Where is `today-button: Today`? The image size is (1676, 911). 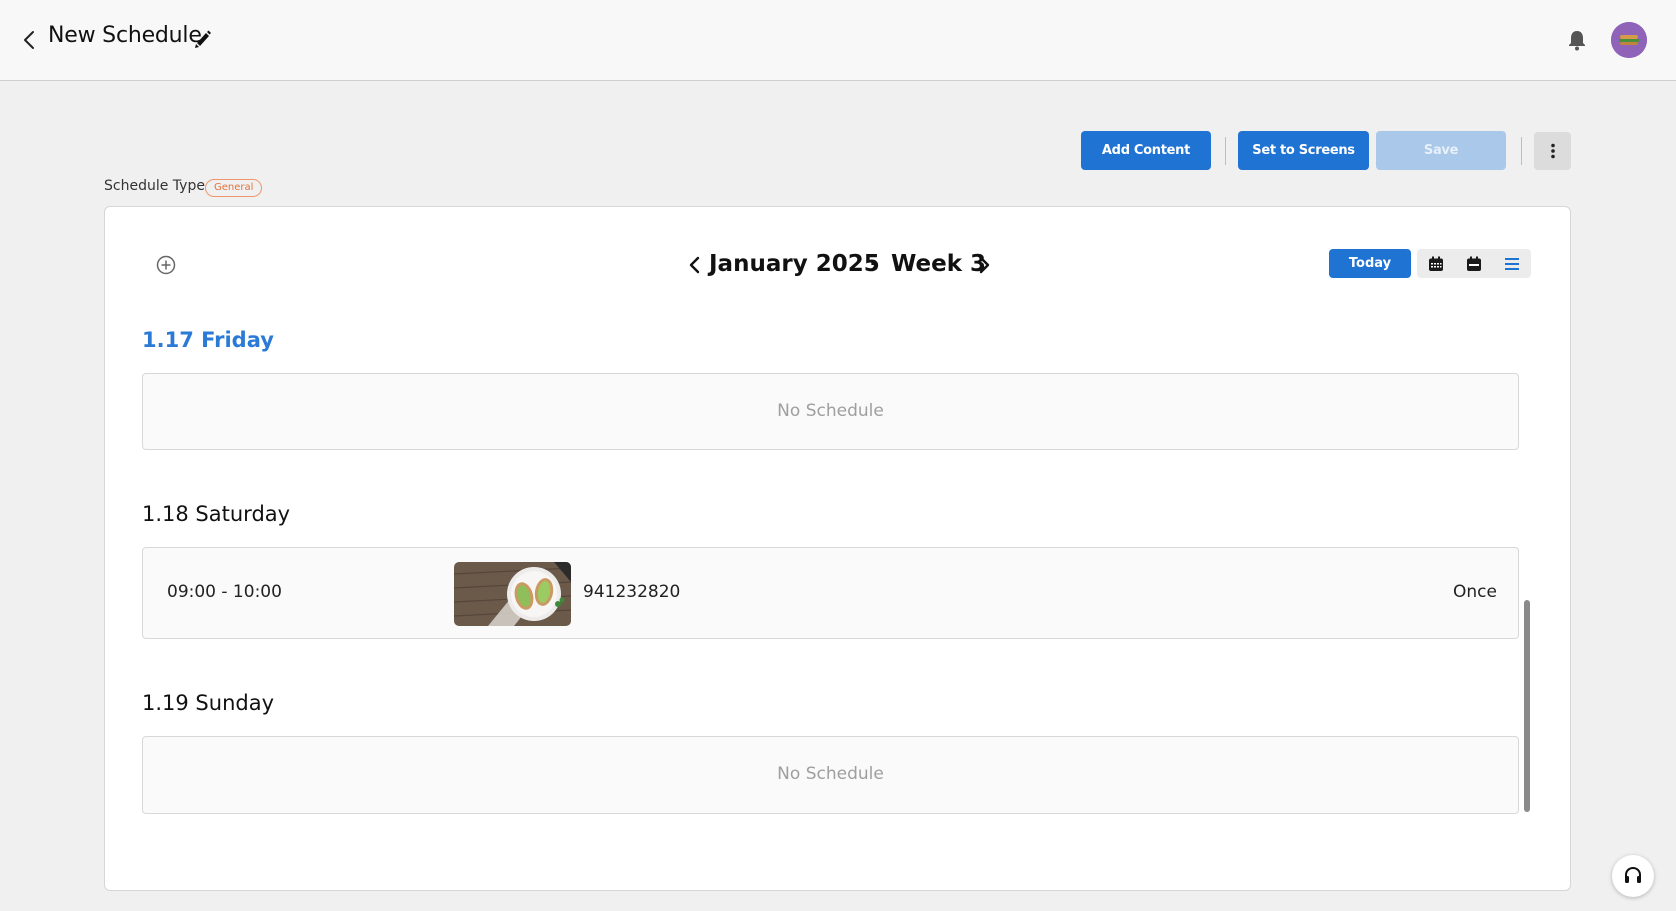 today-button: Today is located at coordinates (1370, 263).